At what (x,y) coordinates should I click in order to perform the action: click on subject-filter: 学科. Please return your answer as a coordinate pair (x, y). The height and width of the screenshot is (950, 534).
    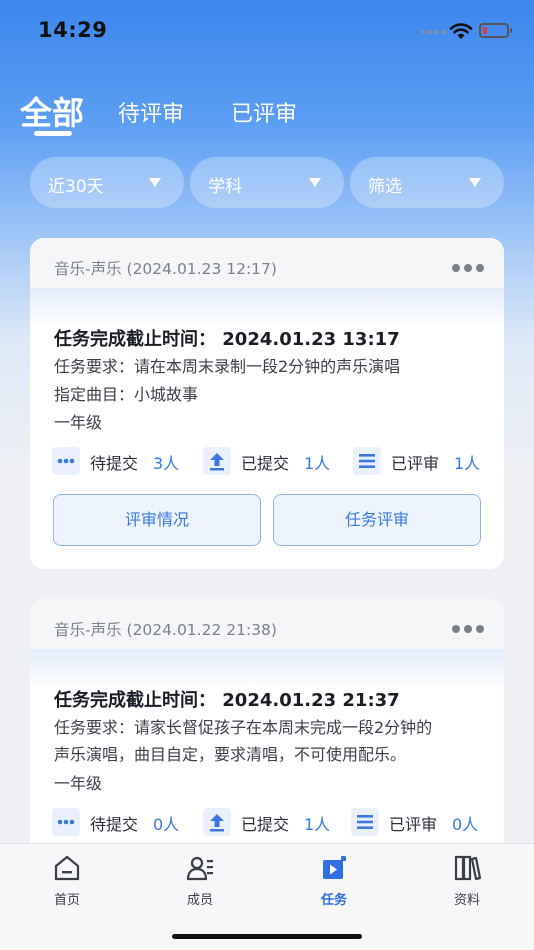
    Looking at the image, I should click on (267, 182).